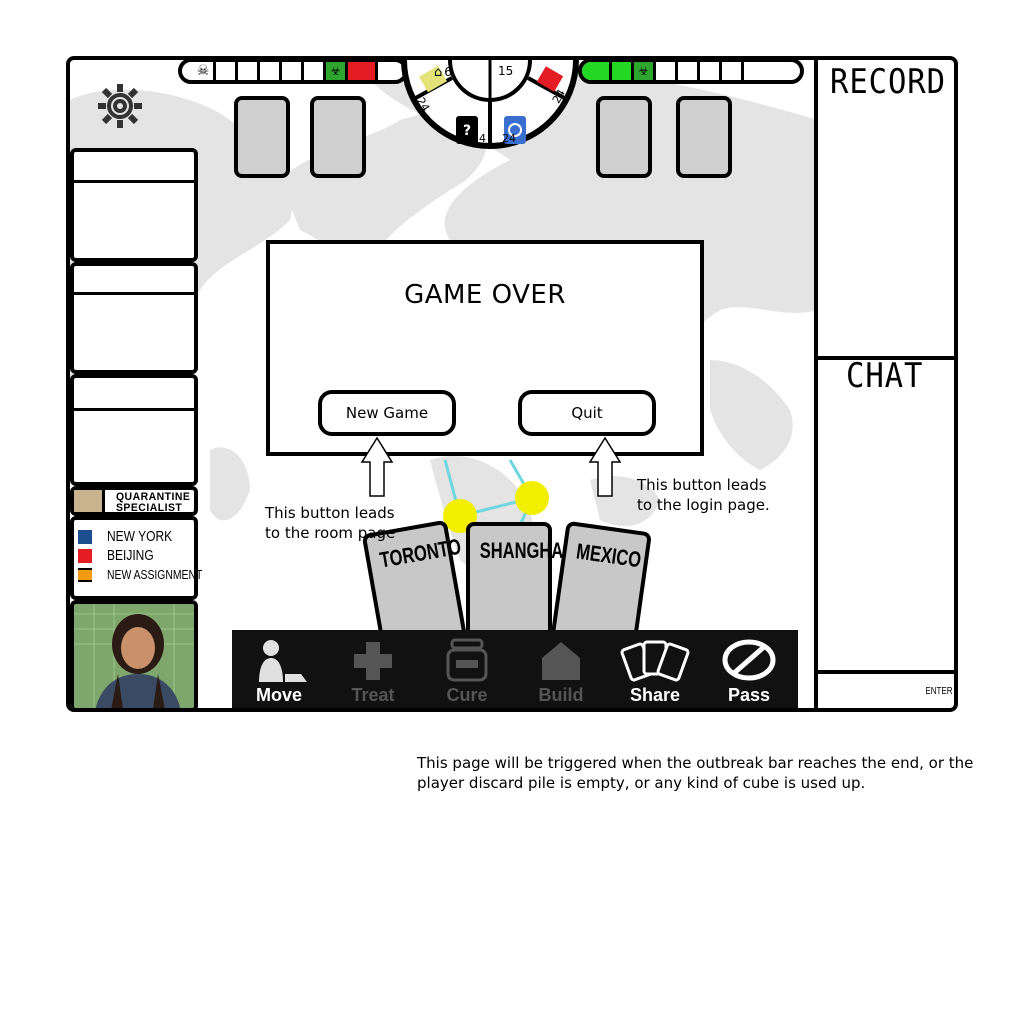 The height and width of the screenshot is (1024, 1024). Describe the element at coordinates (438, 72) in the screenshot. I see `house-icon: ⌂` at that location.